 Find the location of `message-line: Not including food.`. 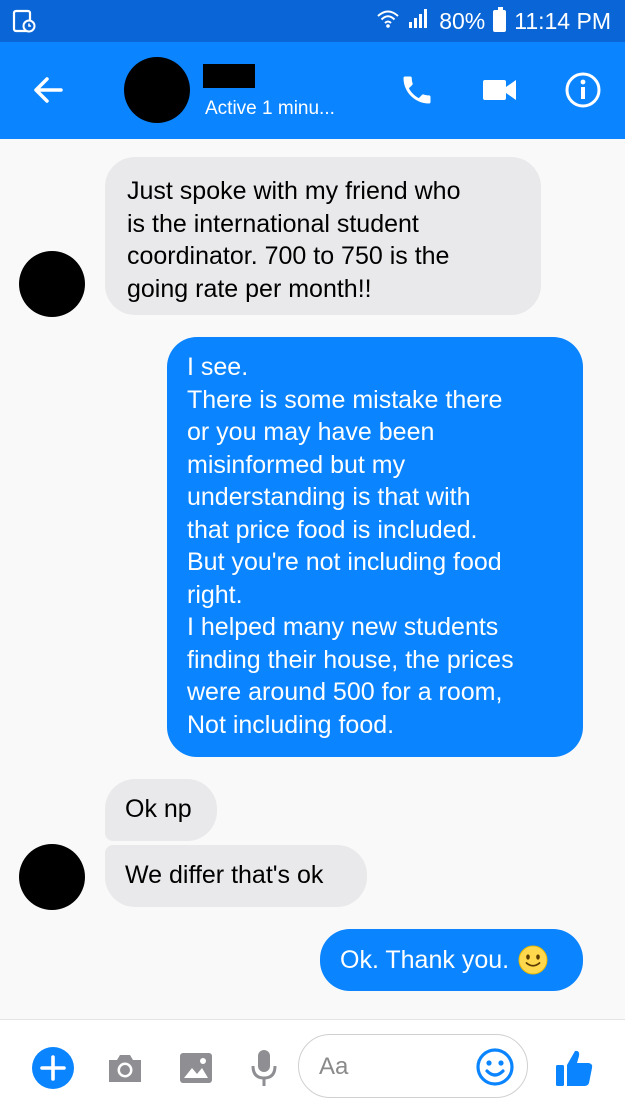

message-line: Not including food. is located at coordinates (291, 724).